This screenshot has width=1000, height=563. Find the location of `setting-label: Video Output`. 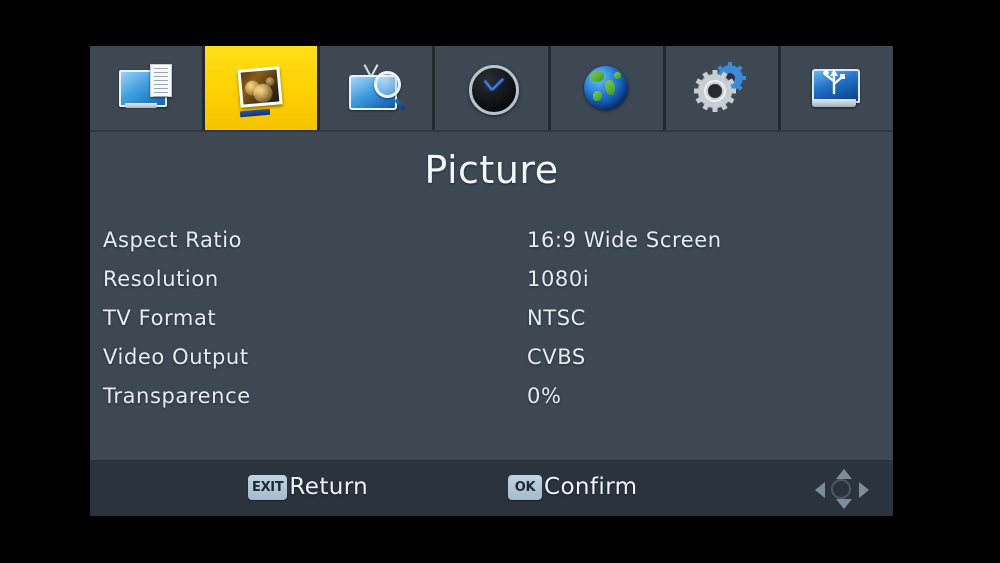

setting-label: Video Output is located at coordinates (176, 356).